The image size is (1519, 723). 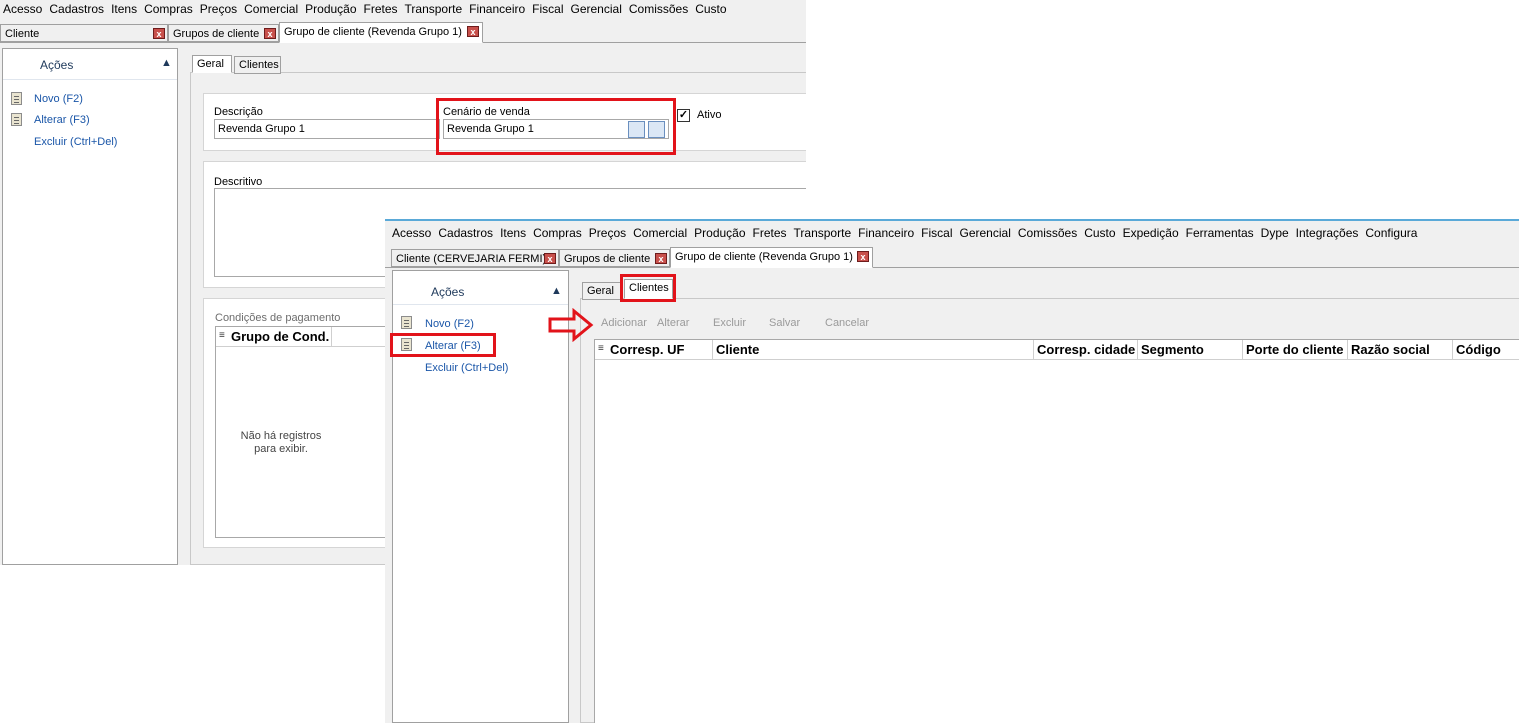 I want to click on alterar-highlight, so click(x=443, y=345).